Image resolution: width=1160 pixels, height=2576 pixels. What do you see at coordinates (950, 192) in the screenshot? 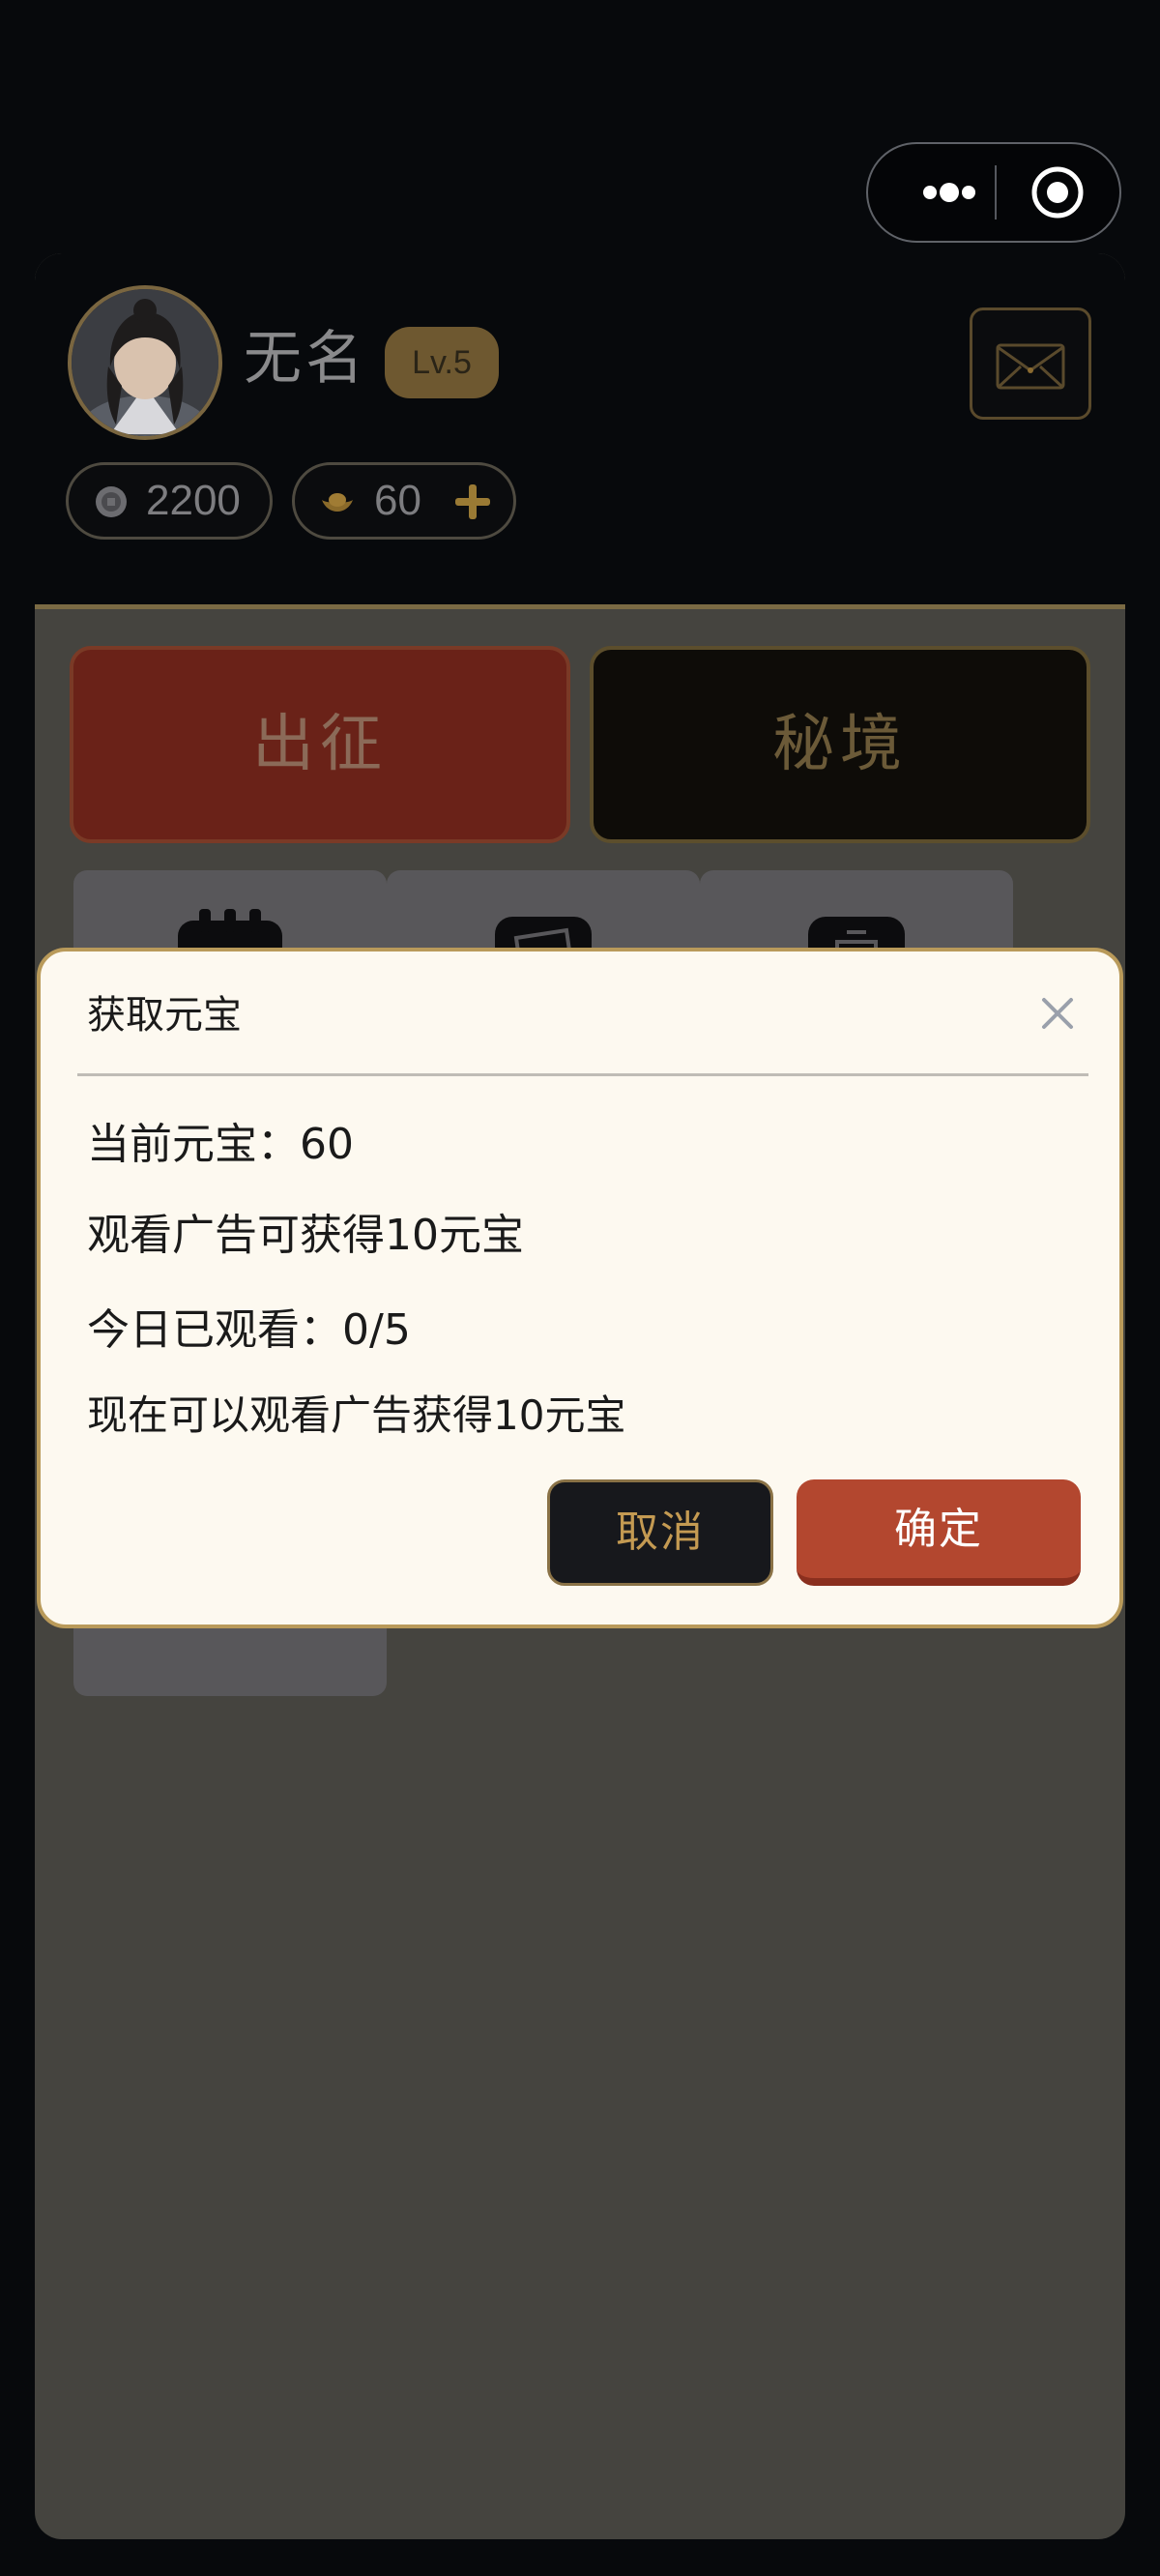
I see `more-dots-icon` at bounding box center [950, 192].